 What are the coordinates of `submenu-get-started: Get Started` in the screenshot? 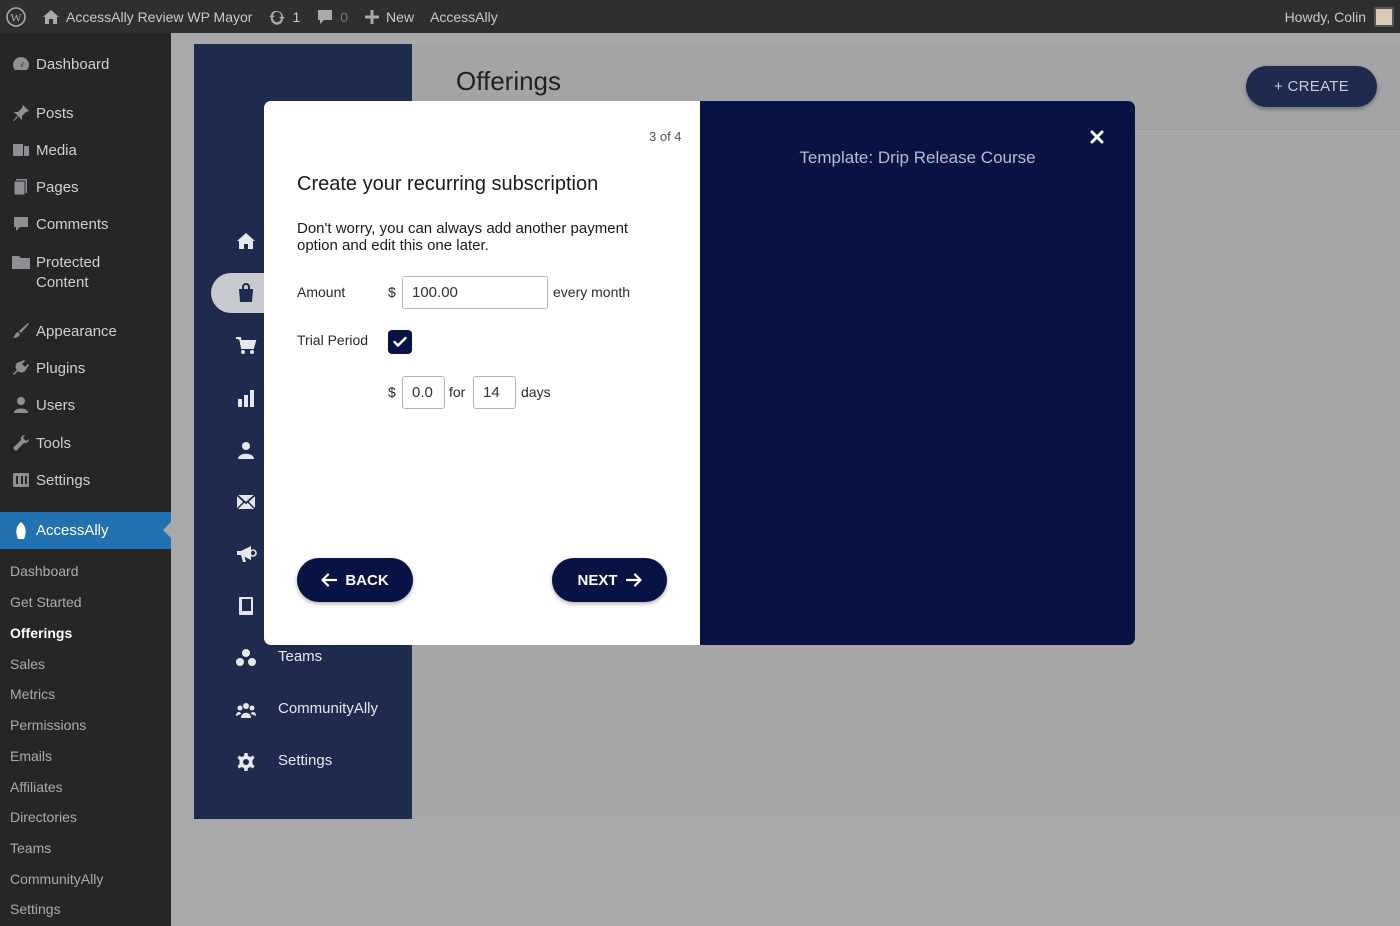 It's located at (46, 602).